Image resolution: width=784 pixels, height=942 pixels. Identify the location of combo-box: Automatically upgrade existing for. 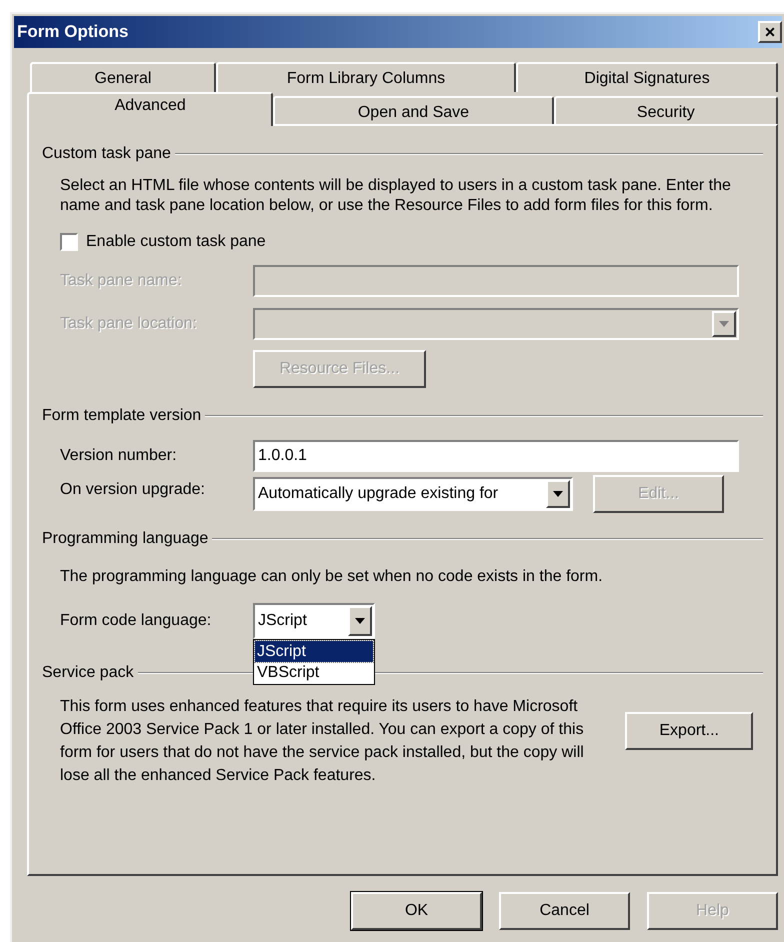
(413, 494).